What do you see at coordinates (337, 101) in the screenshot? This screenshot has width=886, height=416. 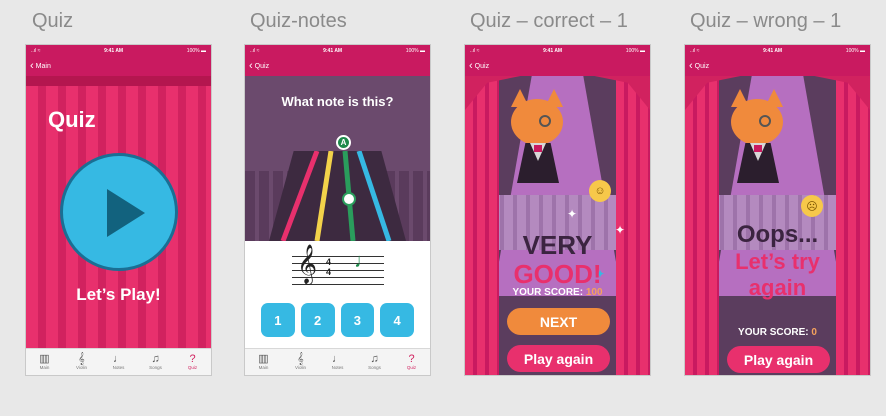 I see `question-title: What note is this?` at bounding box center [337, 101].